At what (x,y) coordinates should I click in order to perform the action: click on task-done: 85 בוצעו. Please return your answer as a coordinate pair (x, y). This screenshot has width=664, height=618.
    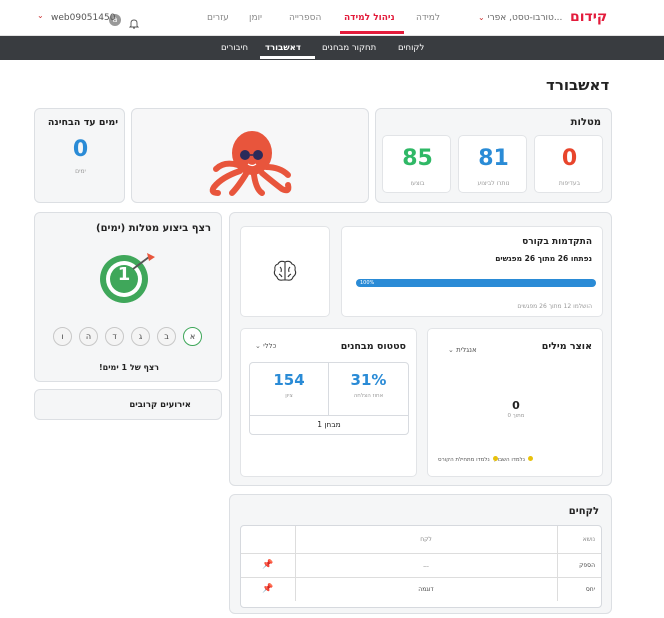
    Looking at the image, I should click on (416, 164).